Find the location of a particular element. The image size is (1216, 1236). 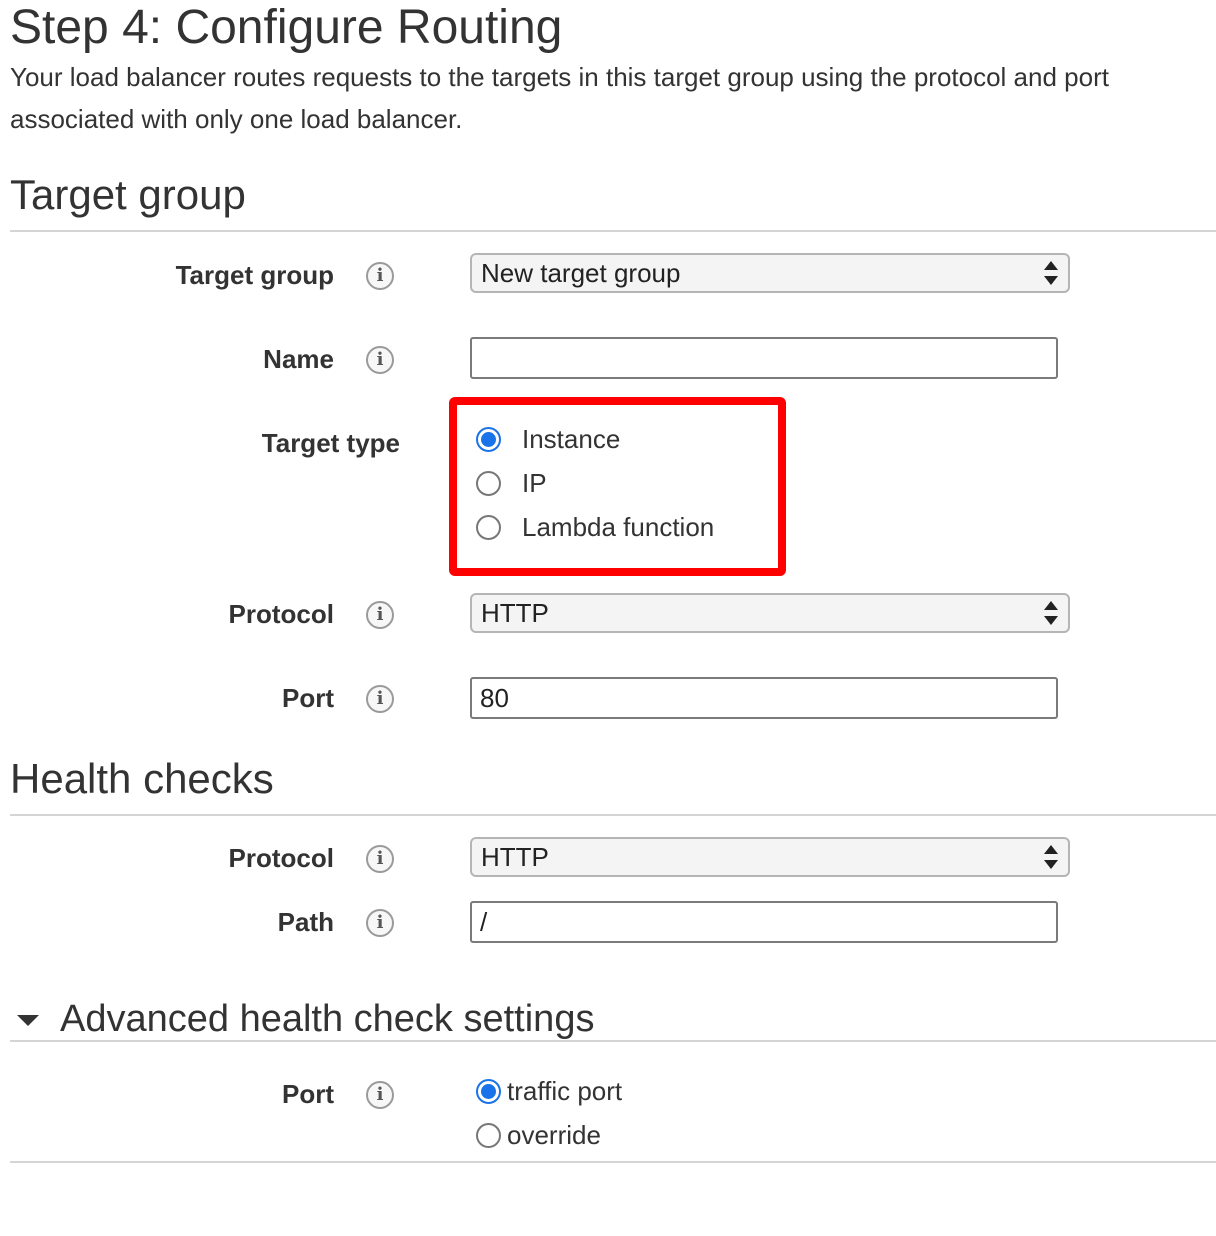

path-label: Path is located at coordinates (305, 922).